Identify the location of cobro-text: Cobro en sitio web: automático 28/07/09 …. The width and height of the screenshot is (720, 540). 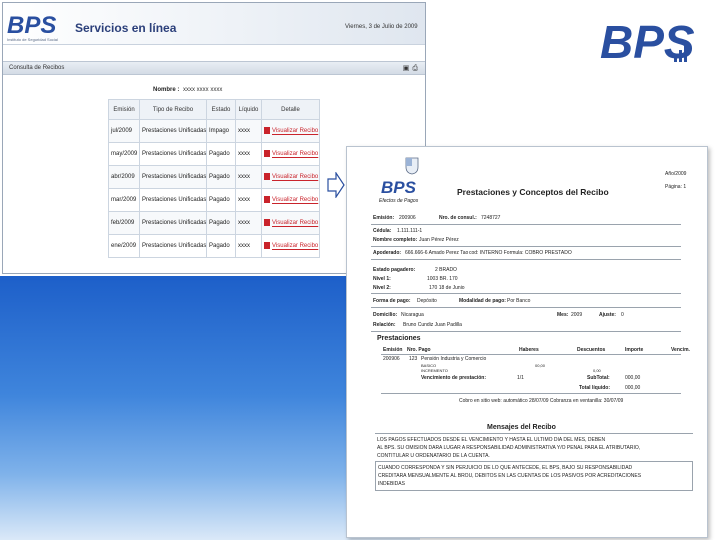
(541, 401).